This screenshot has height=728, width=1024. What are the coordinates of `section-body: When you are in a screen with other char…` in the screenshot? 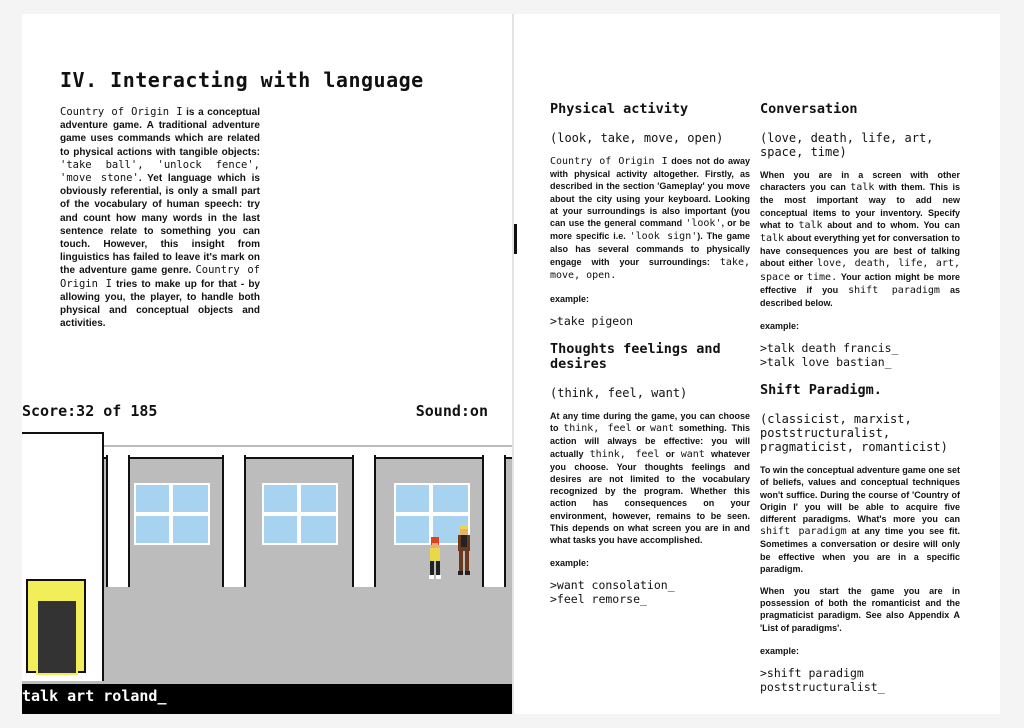 It's located at (860, 239).